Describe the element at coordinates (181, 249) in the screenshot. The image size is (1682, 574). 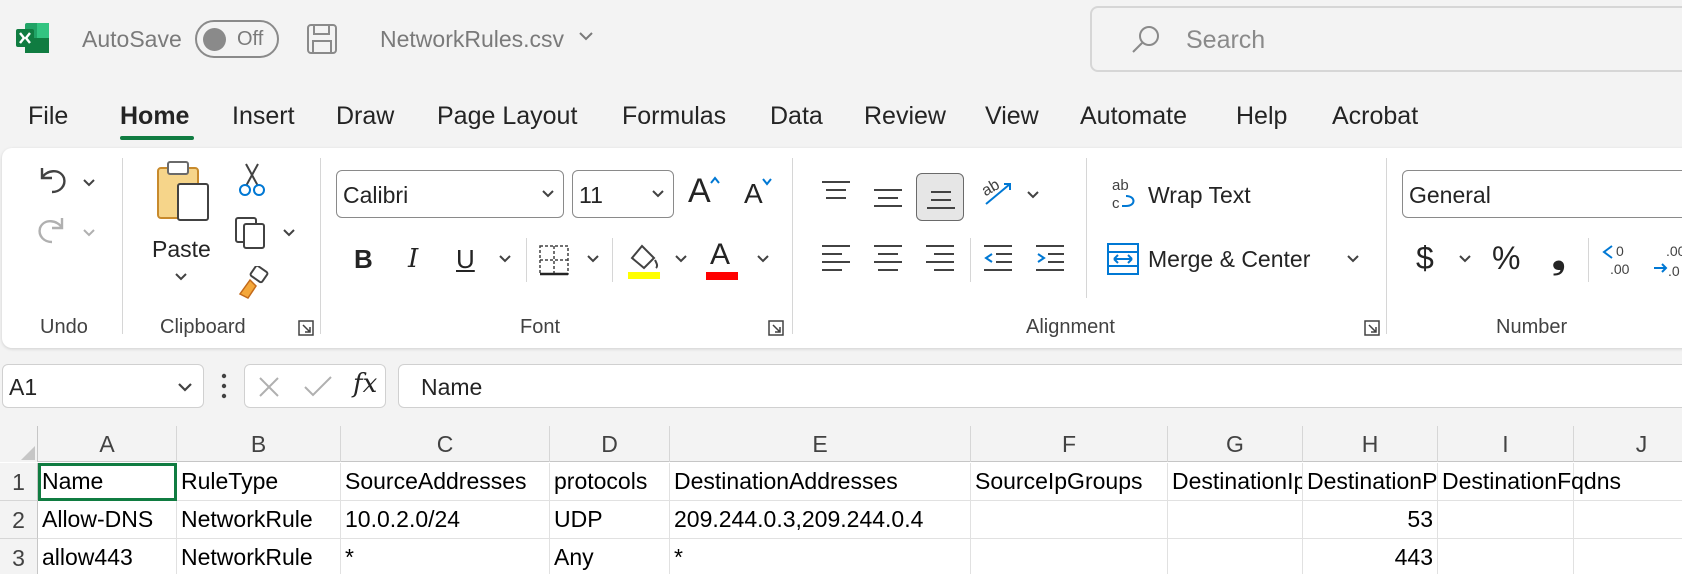
I see `paste-label: Paste` at that location.